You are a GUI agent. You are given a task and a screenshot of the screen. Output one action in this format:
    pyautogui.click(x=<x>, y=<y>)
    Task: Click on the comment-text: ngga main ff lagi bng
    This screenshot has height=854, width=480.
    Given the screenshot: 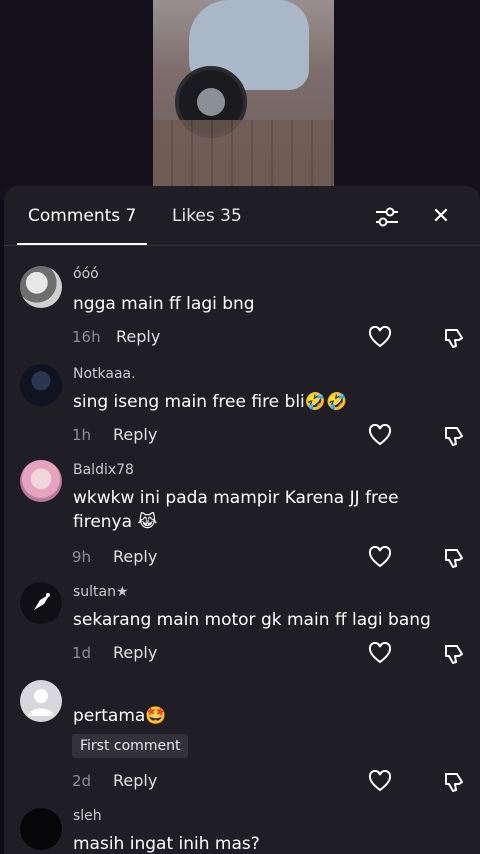 What is the action you would take?
    pyautogui.click(x=164, y=304)
    